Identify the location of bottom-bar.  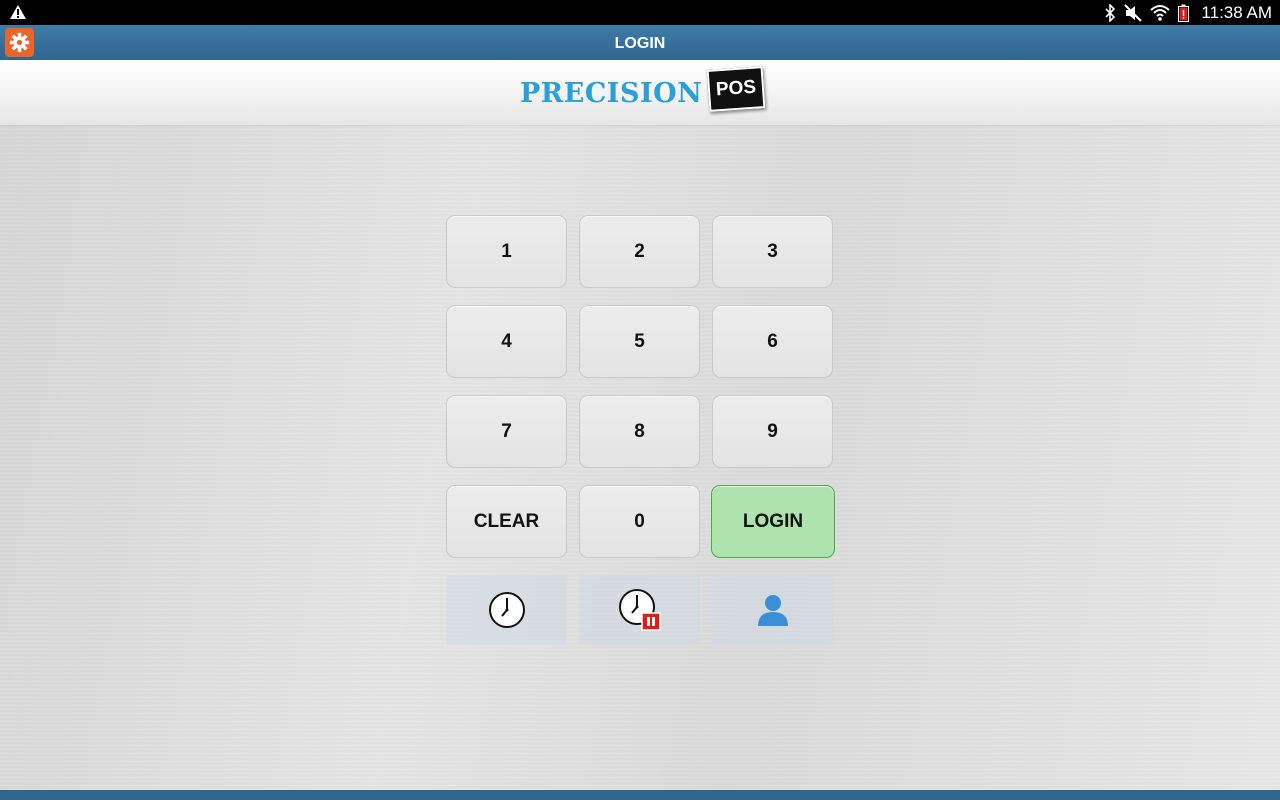
(640, 795).